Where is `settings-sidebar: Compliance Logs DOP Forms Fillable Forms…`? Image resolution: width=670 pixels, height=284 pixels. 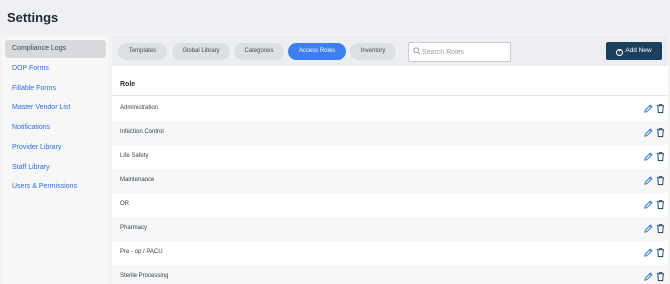 settings-sidebar: Compliance Logs DOP Forms Fillable Forms… is located at coordinates (55, 160).